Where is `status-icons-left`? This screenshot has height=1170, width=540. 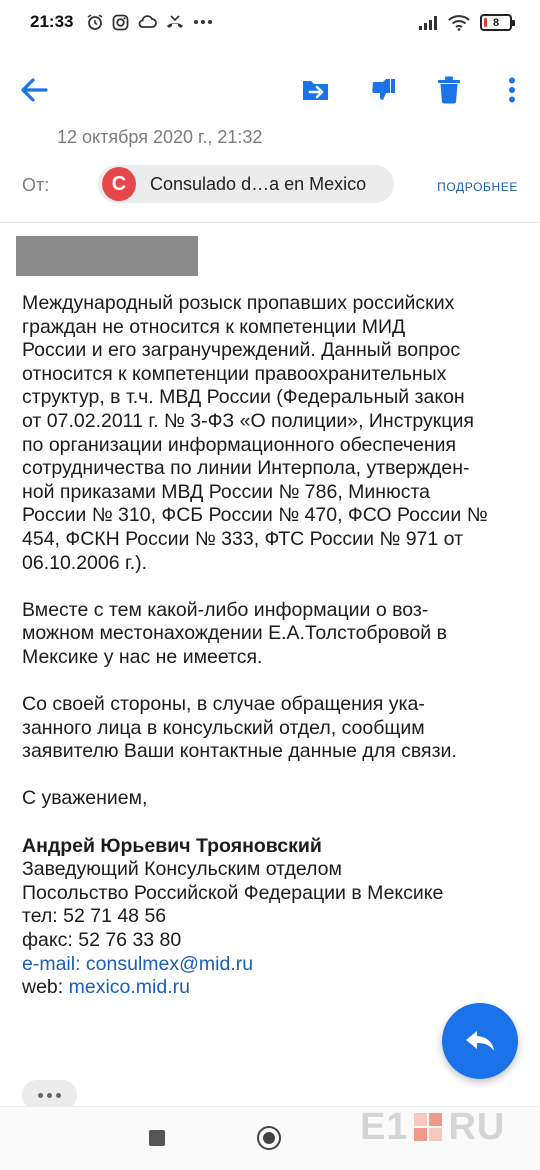 status-icons-left is located at coordinates (149, 22).